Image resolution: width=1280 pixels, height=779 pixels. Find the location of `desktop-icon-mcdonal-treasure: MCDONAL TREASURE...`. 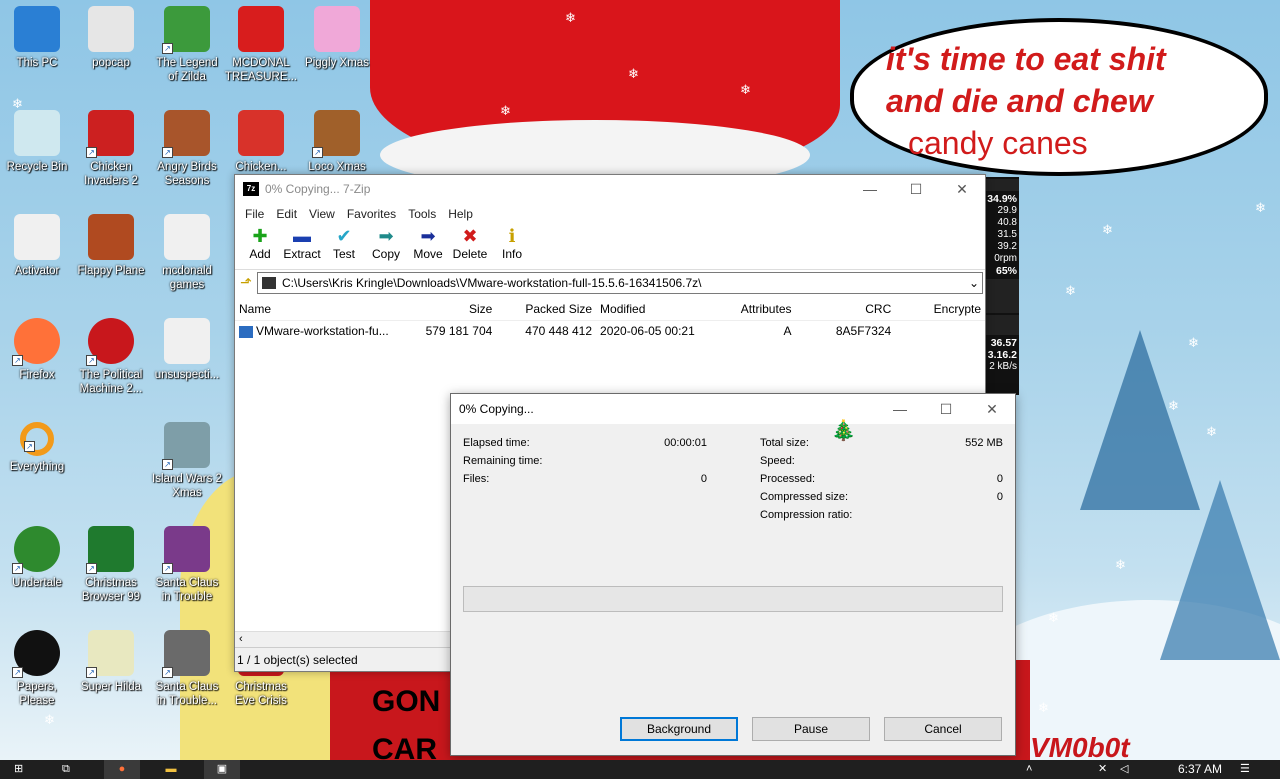

desktop-icon-mcdonal-treasure: MCDONAL TREASURE... is located at coordinates (261, 45).